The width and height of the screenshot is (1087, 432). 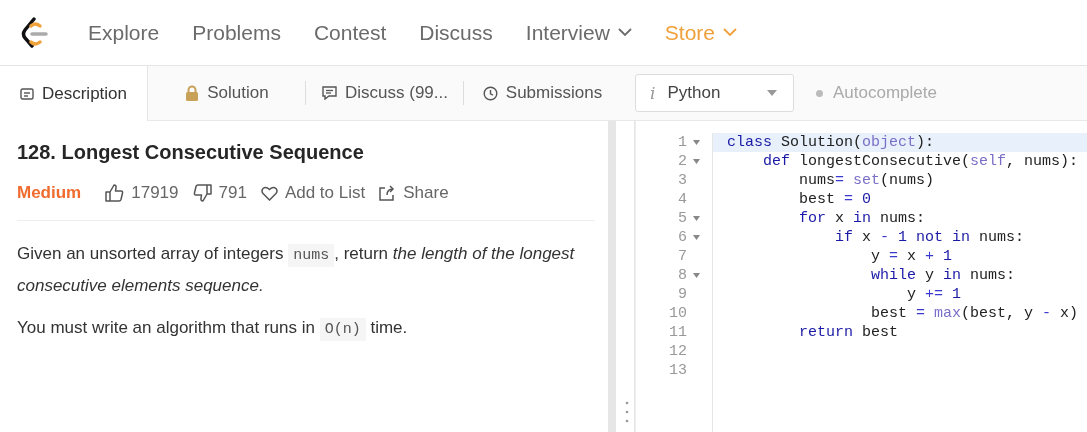 I want to click on share-button: Share, so click(x=414, y=193).